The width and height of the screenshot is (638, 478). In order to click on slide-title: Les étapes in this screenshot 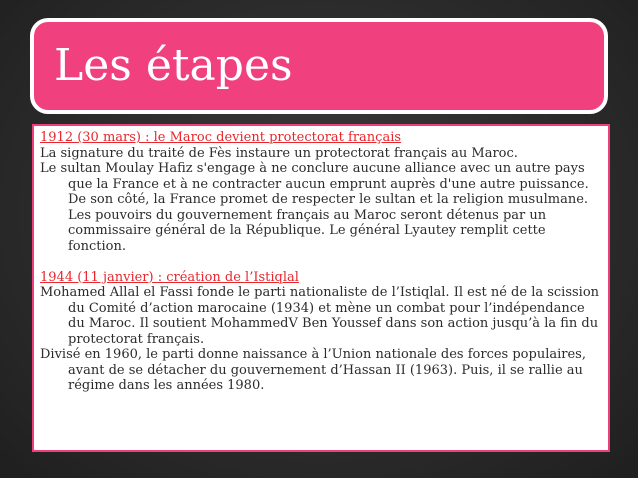, I will do `click(173, 65)`.